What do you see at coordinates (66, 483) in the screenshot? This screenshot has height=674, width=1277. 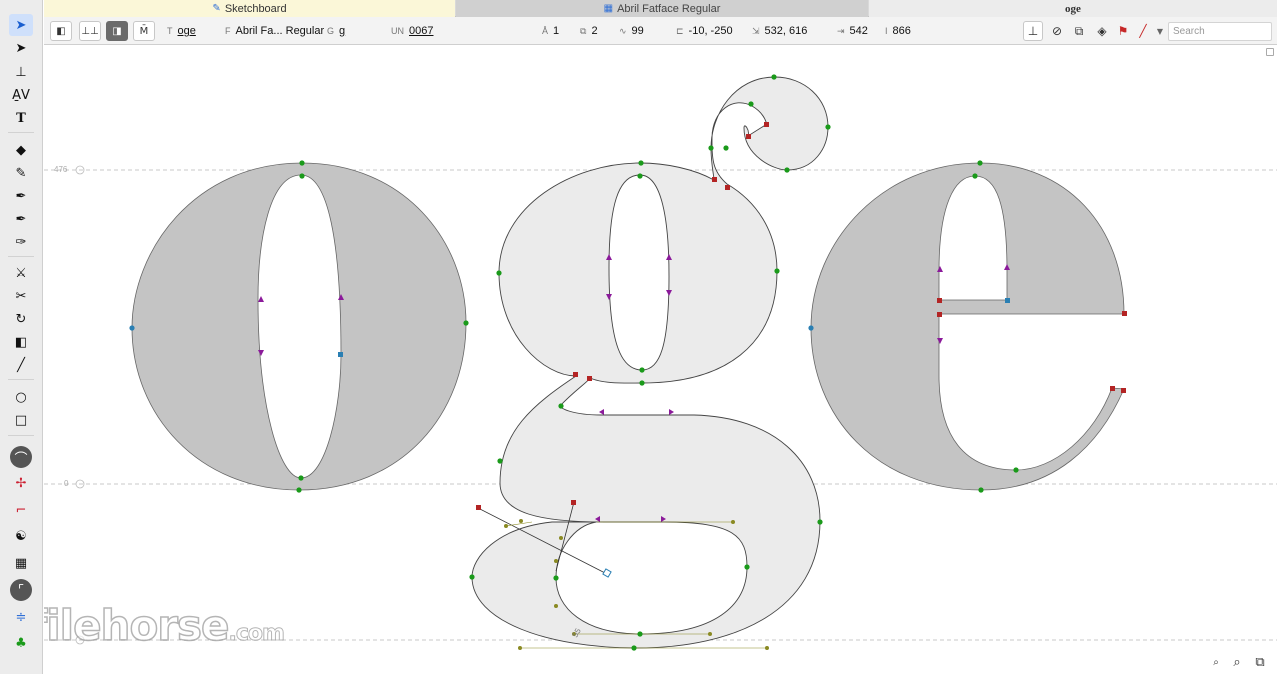 I see `baseline-value: 0` at bounding box center [66, 483].